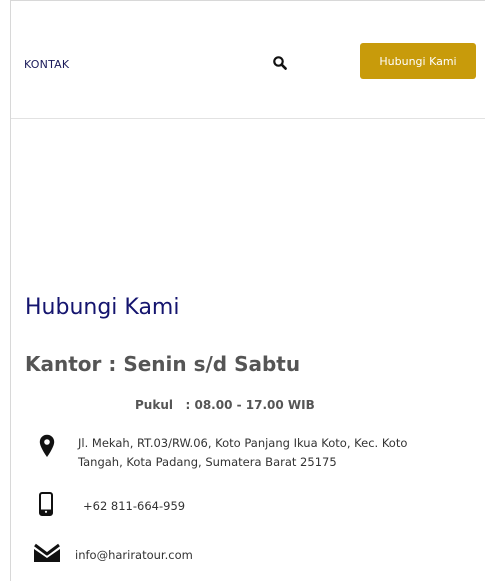 This screenshot has width=485, height=581. Describe the element at coordinates (418, 61) in the screenshot. I see `hubungi-kami-button: Hubungi Kami` at that location.